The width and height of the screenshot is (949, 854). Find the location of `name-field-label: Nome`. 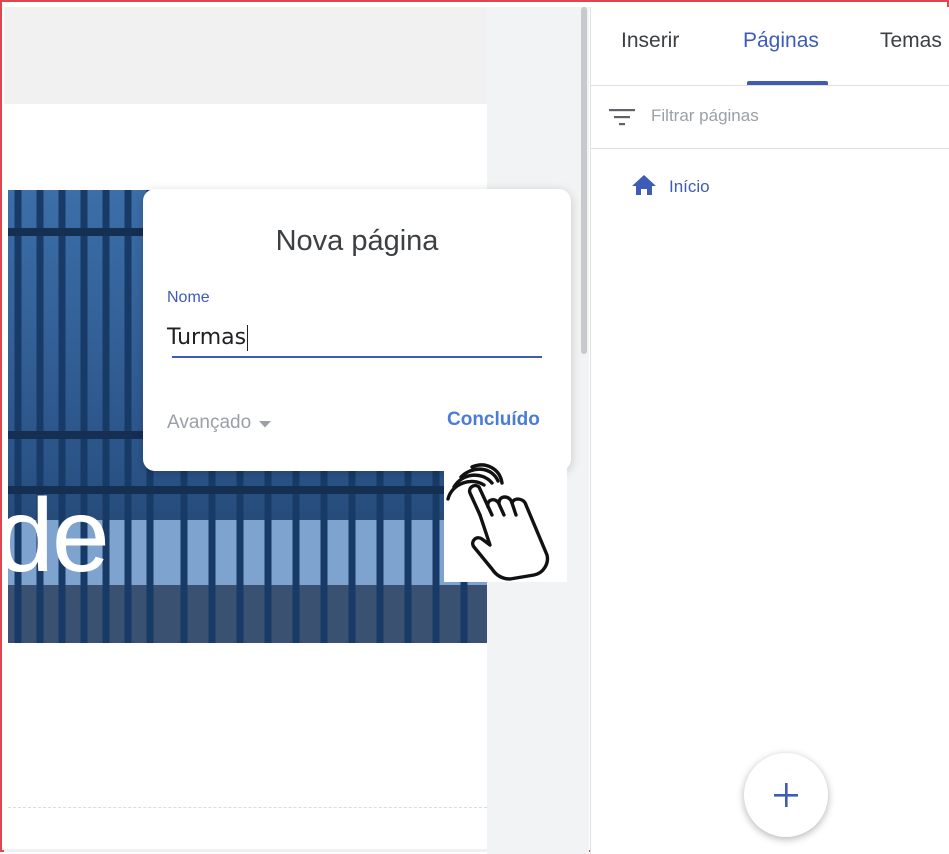

name-field-label: Nome is located at coordinates (188, 297).